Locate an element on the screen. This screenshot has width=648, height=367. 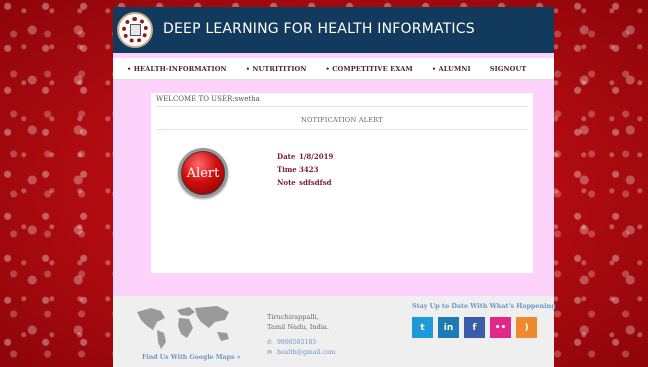
alert-badge-text: Alert is located at coordinates (203, 173).